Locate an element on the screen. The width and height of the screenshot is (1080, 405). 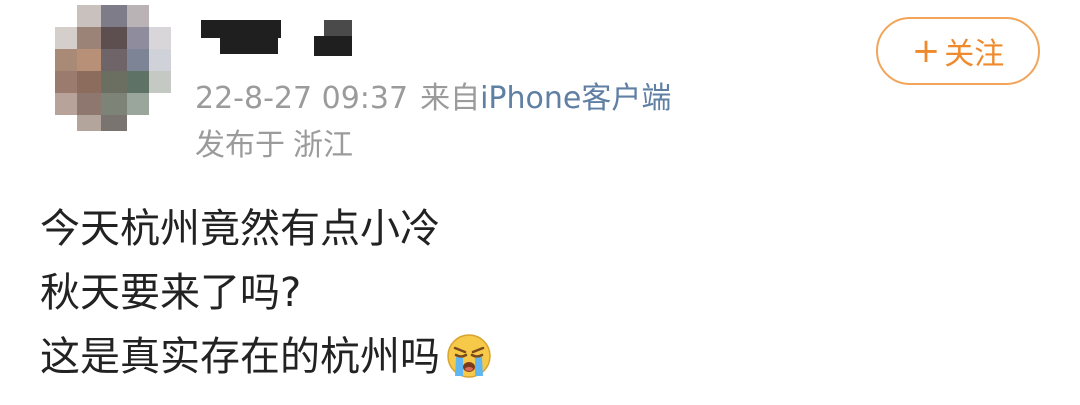
post-text-line: 今天杭州竟然有点小冷 is located at coordinates (240, 229).